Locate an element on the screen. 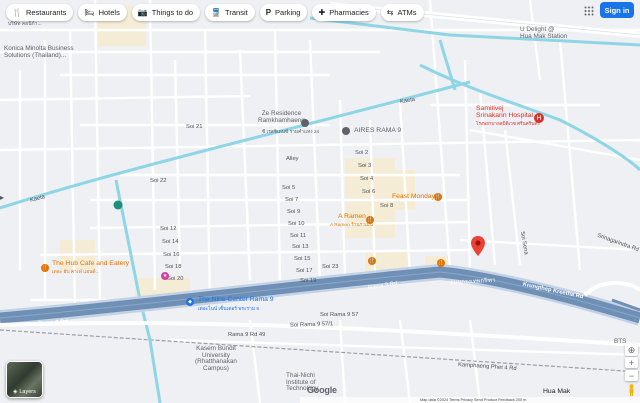 The image size is (640, 403). place-ze-residence-th: ซี เรสซิเดนซ์ รามคำแหง 24 is located at coordinates (291, 132).